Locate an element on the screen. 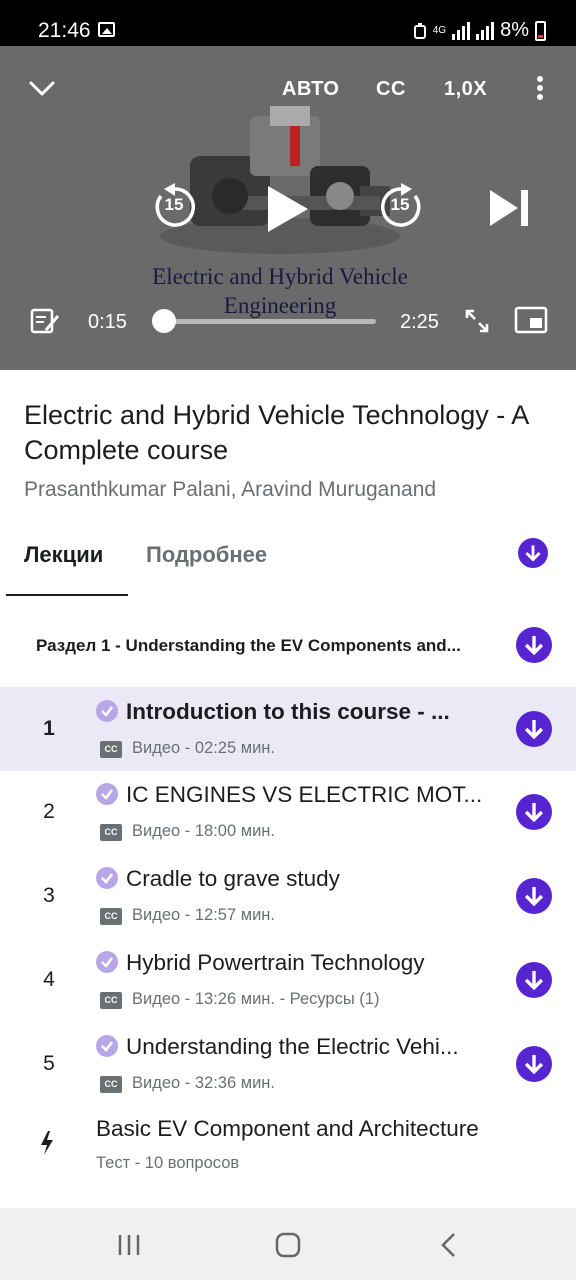 The height and width of the screenshot is (1280, 576). status-time: 21:46 is located at coordinates (64, 30).